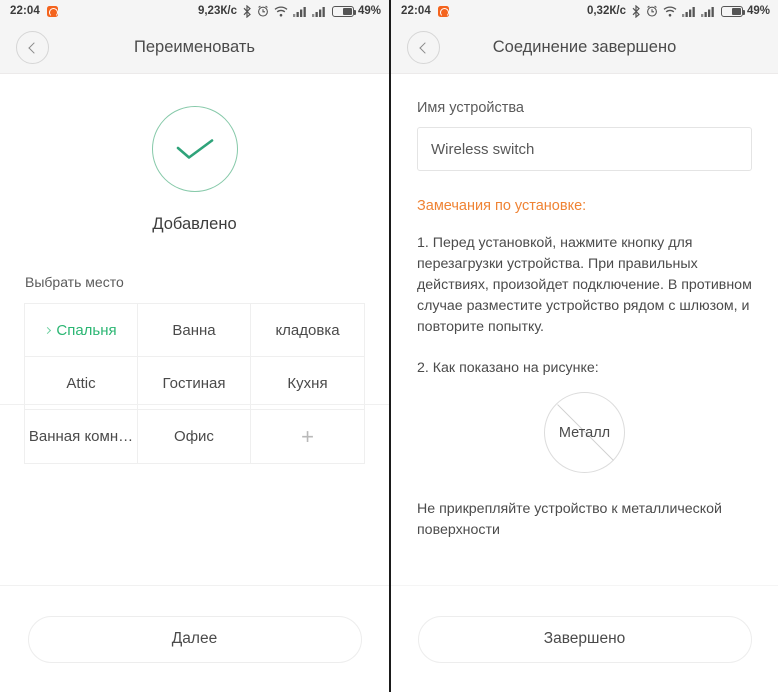 The height and width of the screenshot is (692, 778). I want to click on chevron-right-icon, so click(48, 330).